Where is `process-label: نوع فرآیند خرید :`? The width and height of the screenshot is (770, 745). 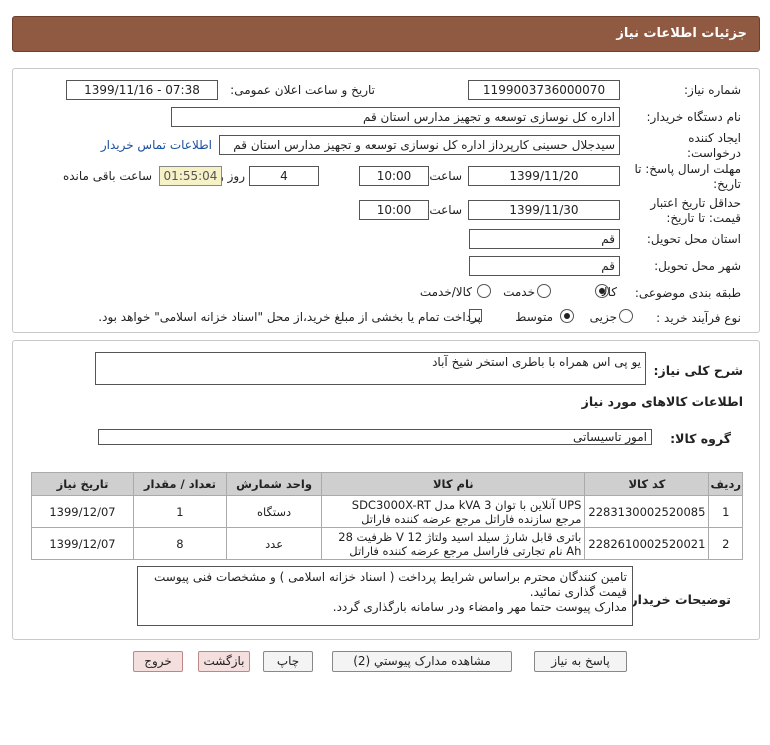
process-label: نوع فرآیند خرید : is located at coordinates (698, 318).